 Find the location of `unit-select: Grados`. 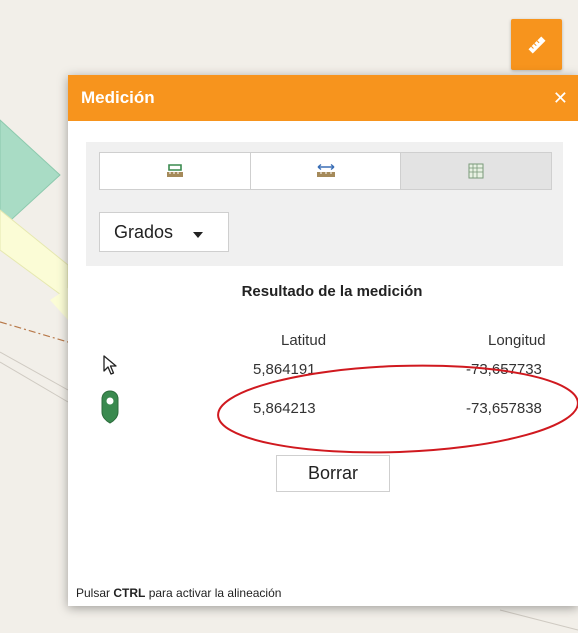

unit-select: Grados is located at coordinates (164, 232).